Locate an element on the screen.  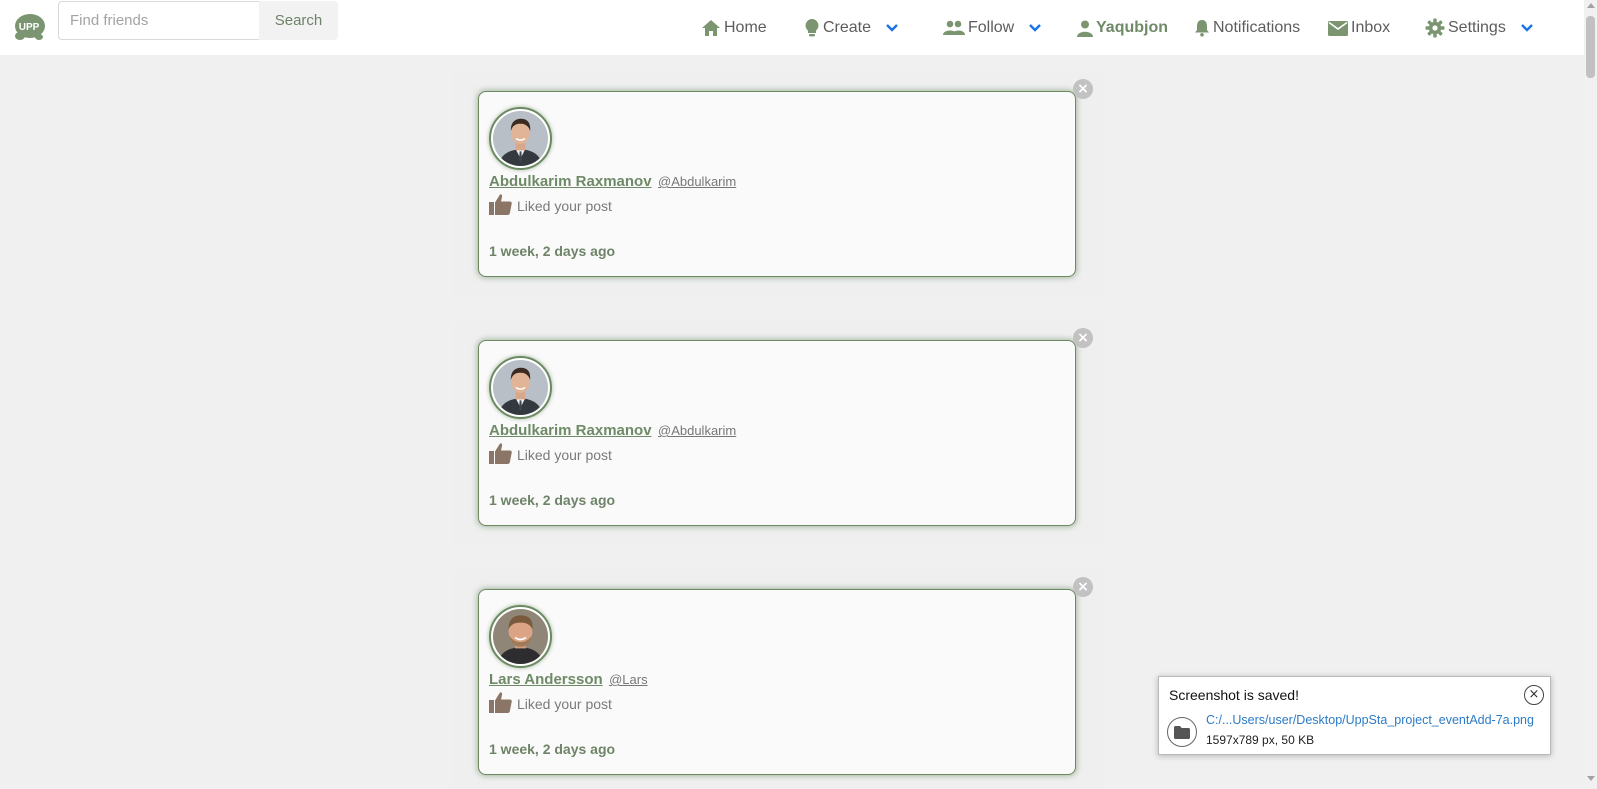
nav-settings: Settings is located at coordinates (1479, 28).